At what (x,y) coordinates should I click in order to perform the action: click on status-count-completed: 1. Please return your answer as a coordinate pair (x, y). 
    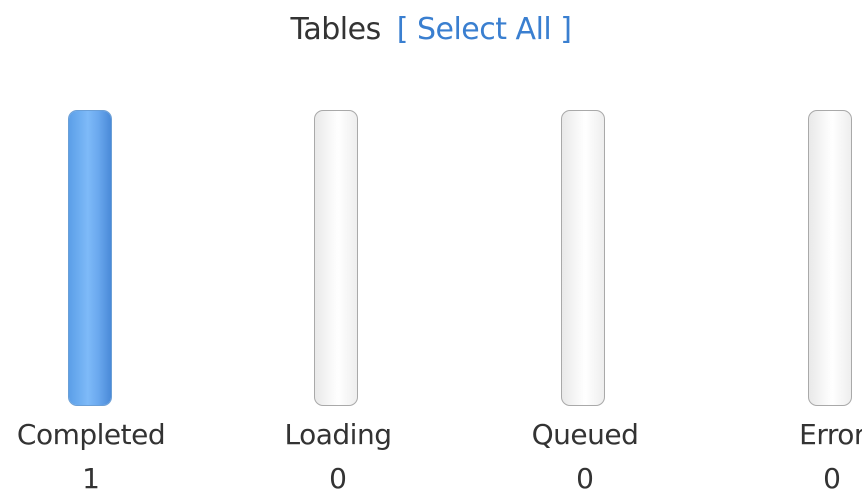
    Looking at the image, I should click on (91, 478).